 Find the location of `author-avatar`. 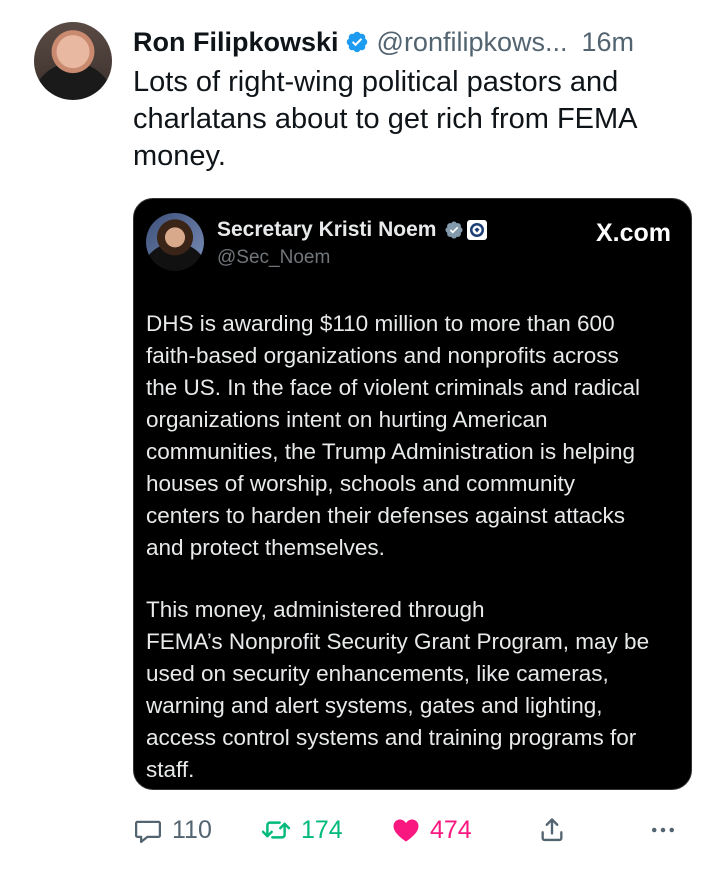

author-avatar is located at coordinates (73, 61).